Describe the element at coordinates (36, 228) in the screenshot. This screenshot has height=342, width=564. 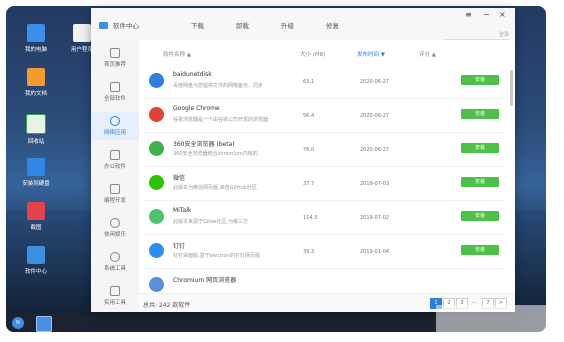
I see `desktop-icon-label: 截图` at that location.